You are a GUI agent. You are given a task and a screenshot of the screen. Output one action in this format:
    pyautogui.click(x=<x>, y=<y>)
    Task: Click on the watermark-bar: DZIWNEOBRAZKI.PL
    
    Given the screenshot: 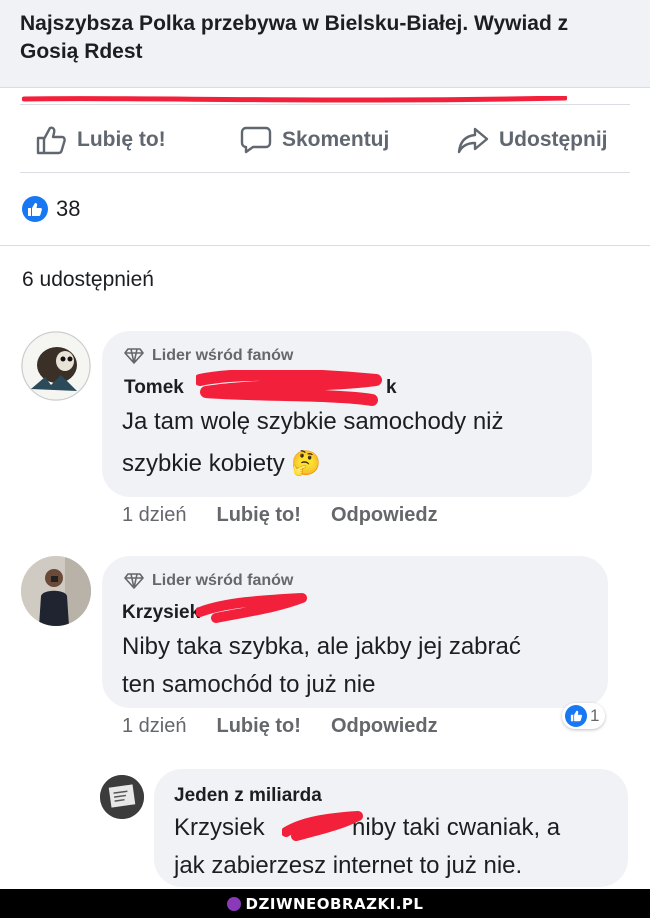 What is the action you would take?
    pyautogui.click(x=325, y=903)
    